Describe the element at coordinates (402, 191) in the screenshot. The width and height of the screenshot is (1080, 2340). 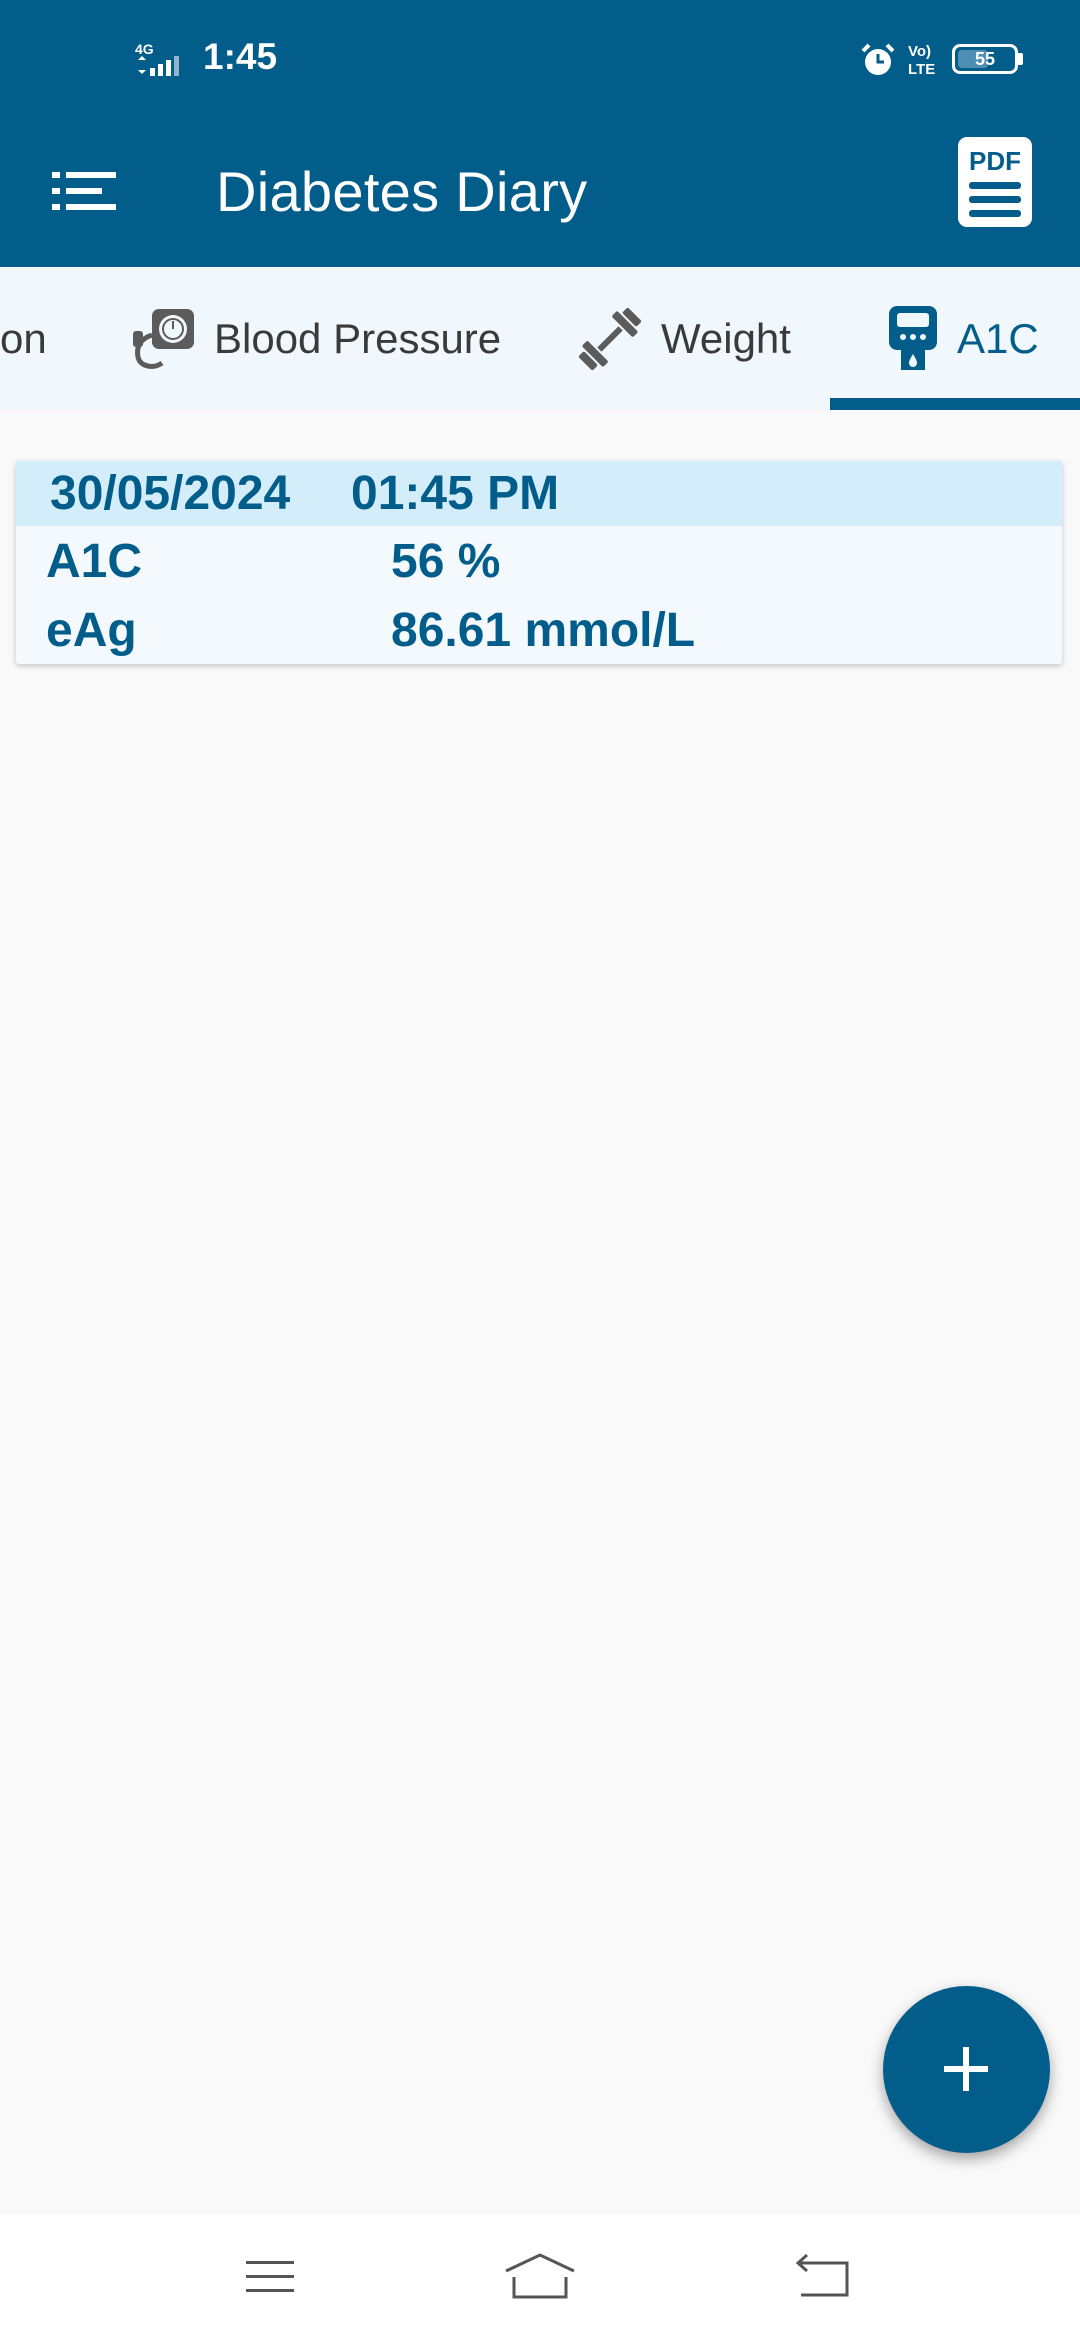
I see `app-title: Diabetes Diary` at that location.